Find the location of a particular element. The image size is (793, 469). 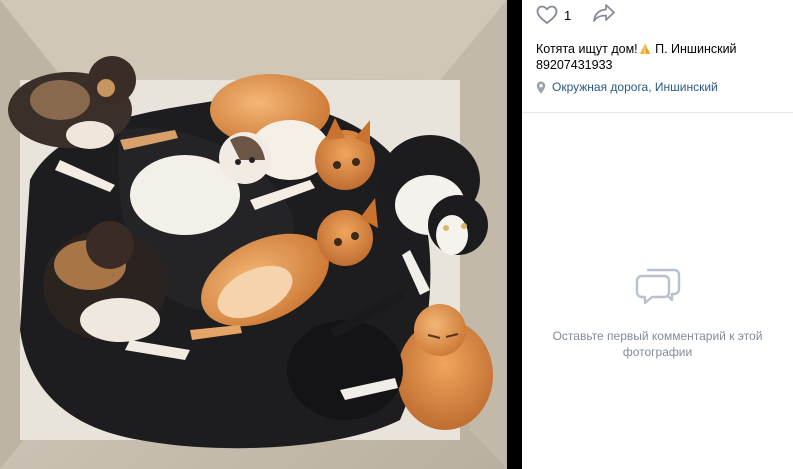

location-link: Окружная дорога, Иншинский is located at coordinates (627, 87).